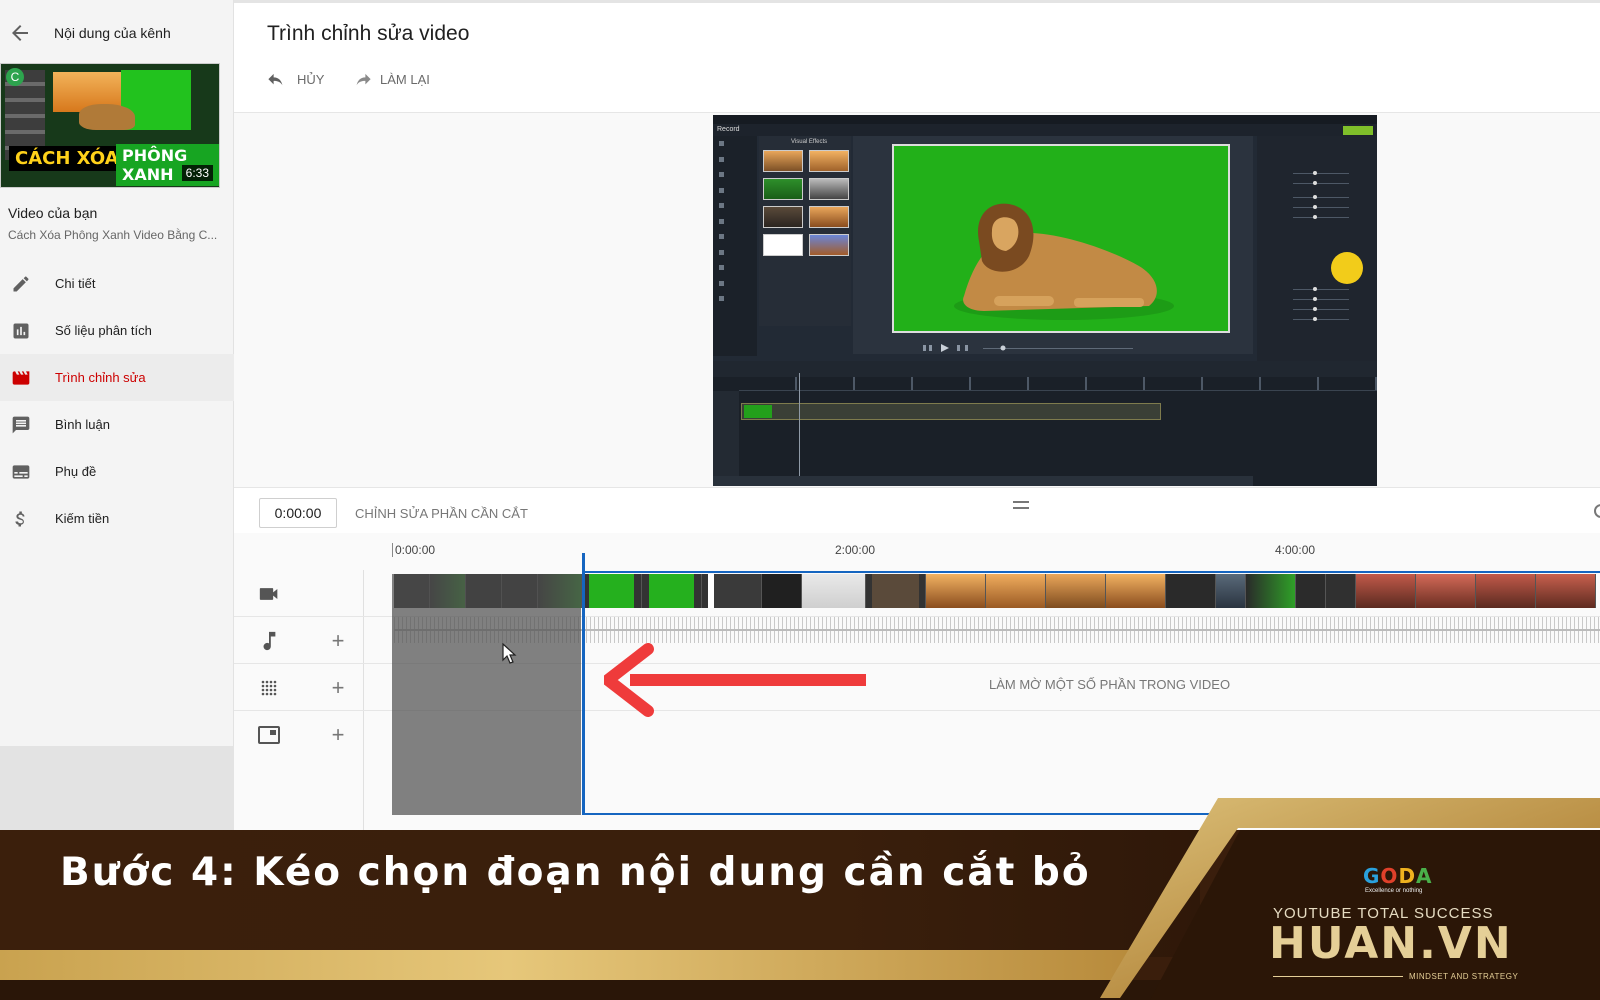 This screenshot has height=1000, width=1600. I want to click on redo-icon, so click(363, 79).